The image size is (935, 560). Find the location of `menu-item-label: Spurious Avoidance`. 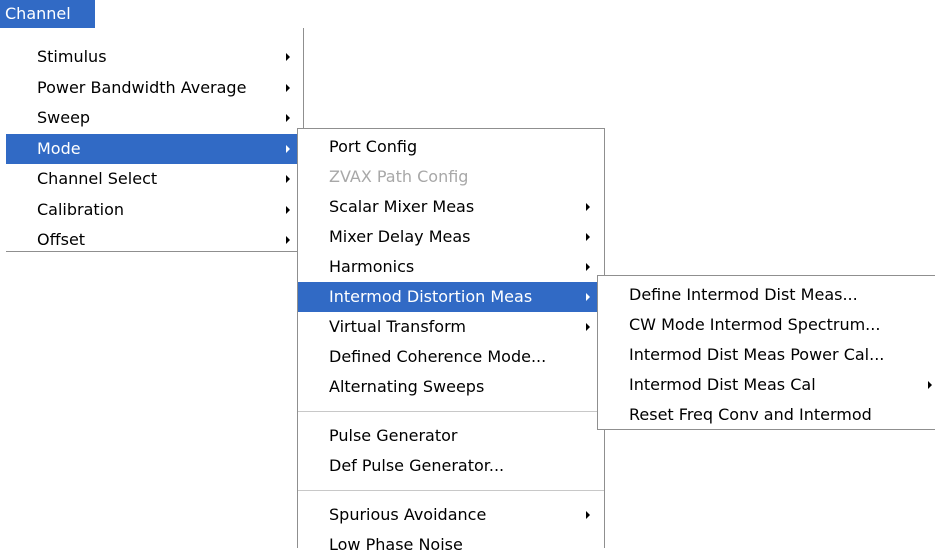

menu-item-label: Spurious Avoidance is located at coordinates (408, 514).